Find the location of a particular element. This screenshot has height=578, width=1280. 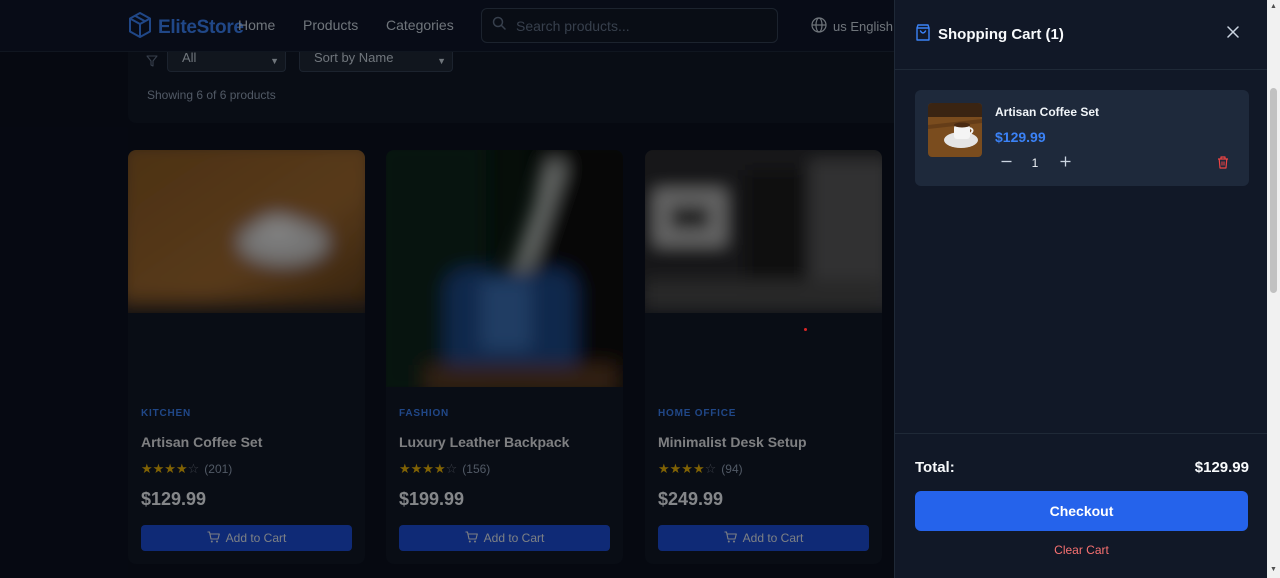

remove-item-button is located at coordinates (1223, 165).